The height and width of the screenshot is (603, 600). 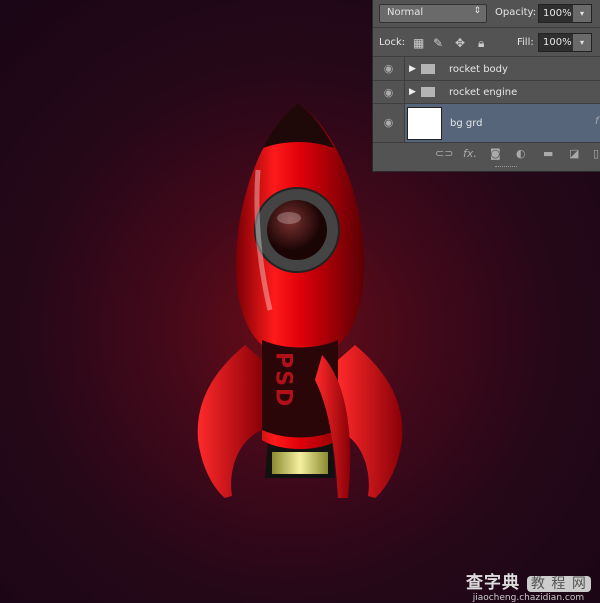 What do you see at coordinates (525, 42) in the screenshot?
I see `fill-label: Fill:` at bounding box center [525, 42].